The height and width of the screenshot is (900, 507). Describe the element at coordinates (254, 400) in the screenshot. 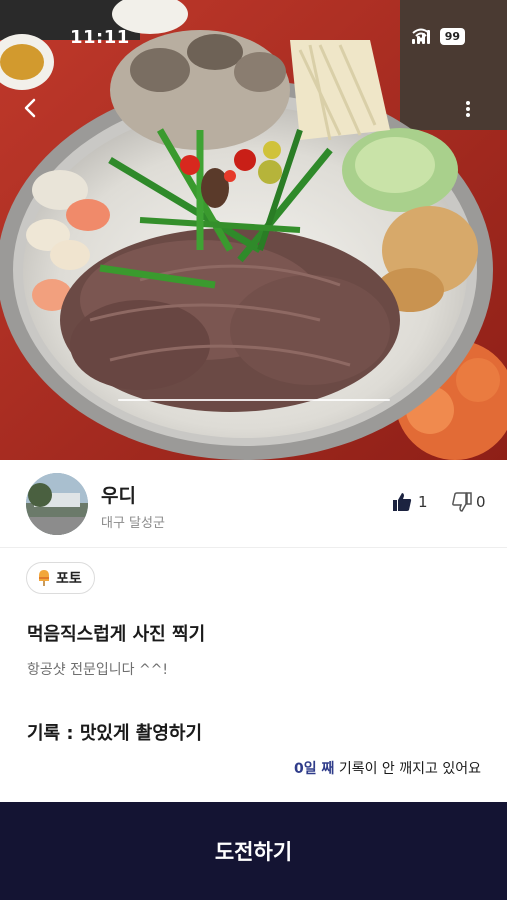

I see `photo-page-indicator` at that location.